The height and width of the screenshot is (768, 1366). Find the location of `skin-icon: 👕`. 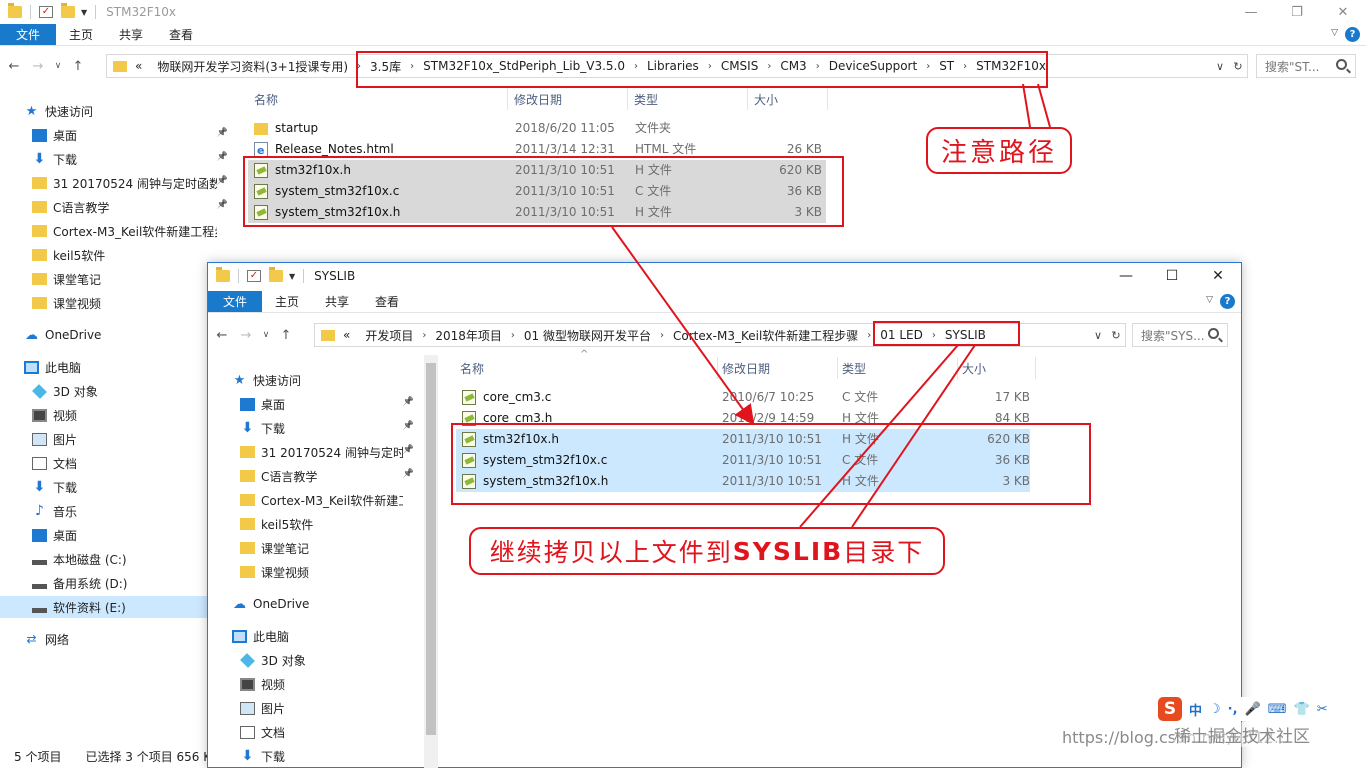

skin-icon: 👕 is located at coordinates (1302, 709).